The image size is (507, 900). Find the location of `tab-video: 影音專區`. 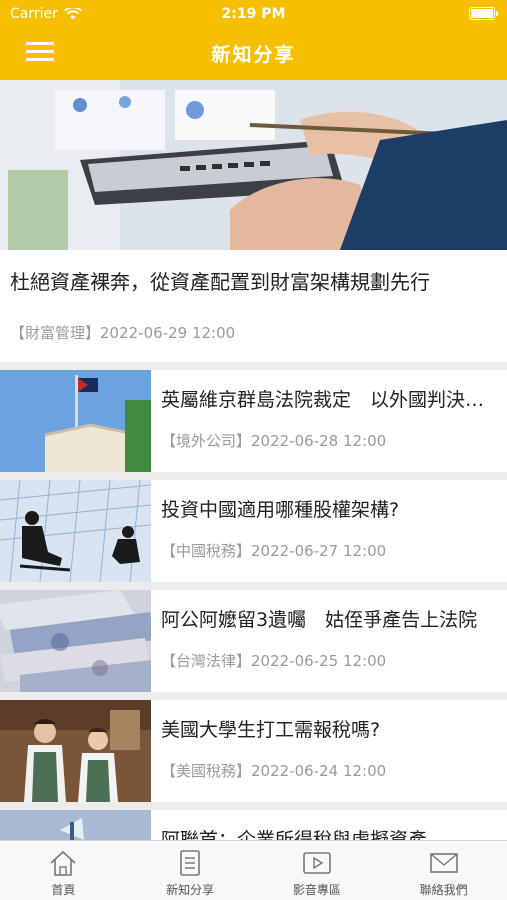

tab-video: 影音專區 is located at coordinates (317, 870).